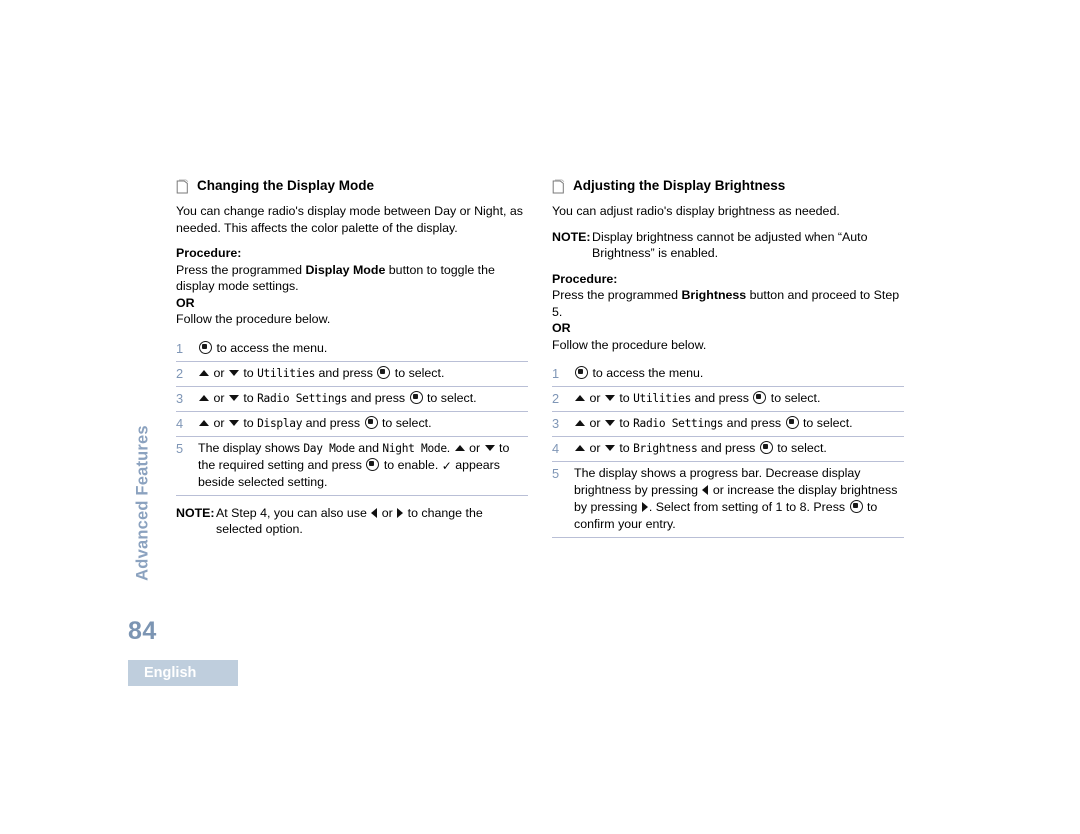 The width and height of the screenshot is (1080, 834). Describe the element at coordinates (253, 319) in the screenshot. I see `left-follow-text: Follow the procedure below.` at that location.